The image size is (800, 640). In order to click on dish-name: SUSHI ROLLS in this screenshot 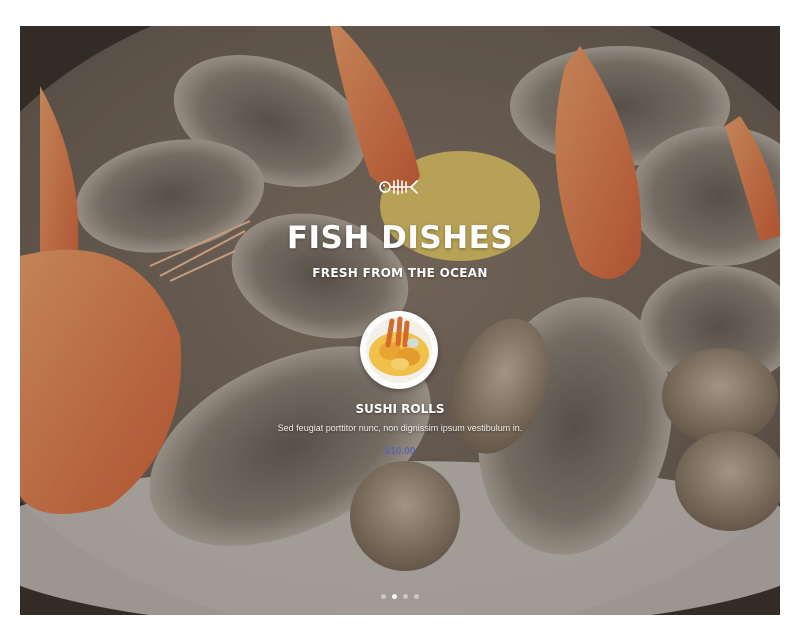, I will do `click(400, 409)`.